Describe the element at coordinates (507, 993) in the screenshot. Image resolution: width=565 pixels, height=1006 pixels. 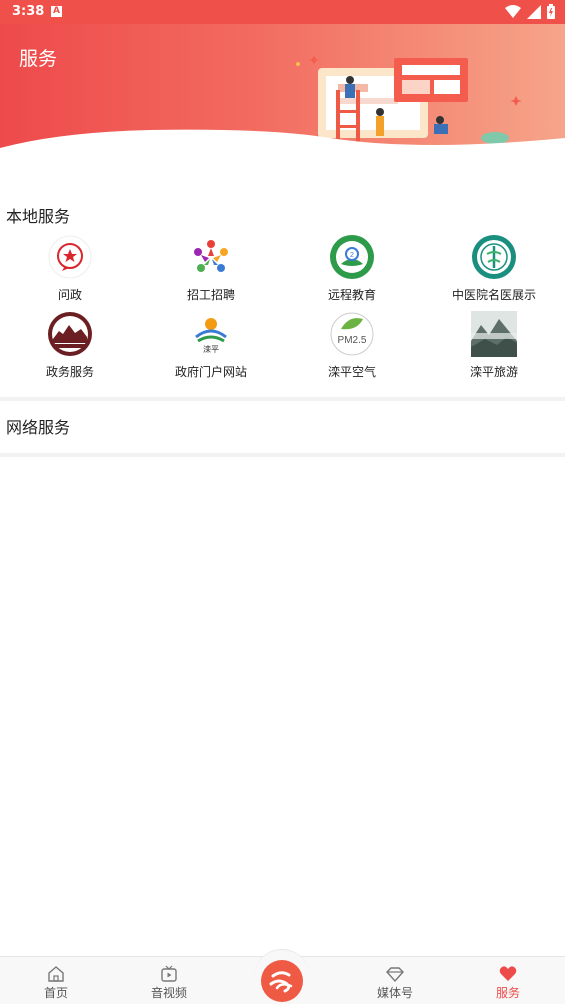
I see `nav-label: 服务` at that location.